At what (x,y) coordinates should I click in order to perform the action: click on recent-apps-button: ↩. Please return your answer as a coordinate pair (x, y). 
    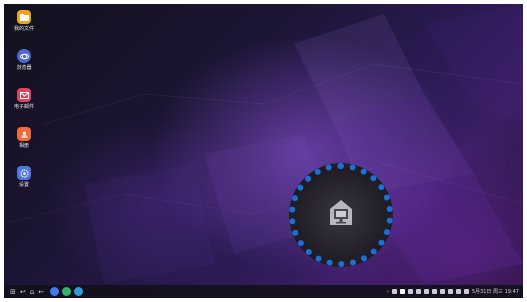
    Looking at the image, I should click on (23, 292).